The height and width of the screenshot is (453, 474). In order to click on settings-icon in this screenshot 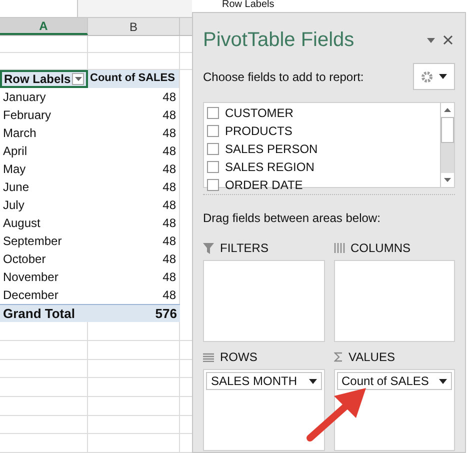, I will do `click(427, 76)`.